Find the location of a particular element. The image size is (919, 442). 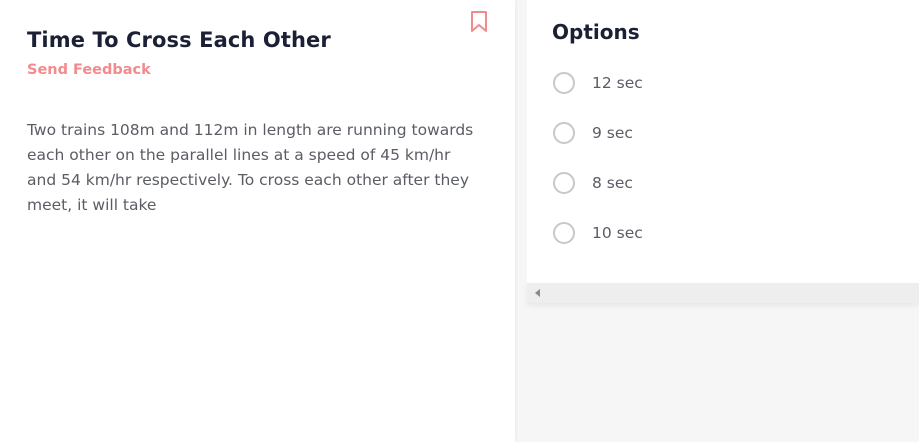

option-item: 8 sec is located at coordinates (653, 183).